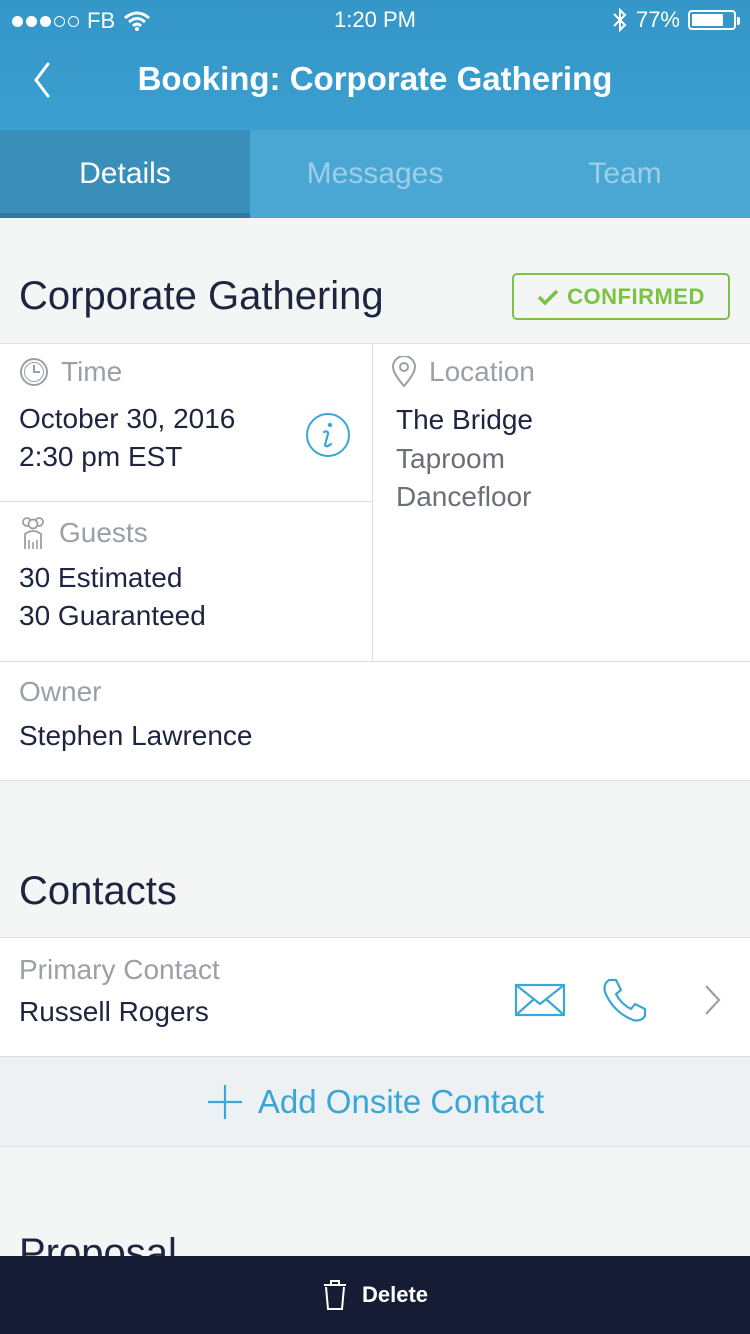 This screenshot has height=1334, width=750. What do you see at coordinates (103, 532) in the screenshot?
I see `guests-label: Guests` at bounding box center [103, 532].